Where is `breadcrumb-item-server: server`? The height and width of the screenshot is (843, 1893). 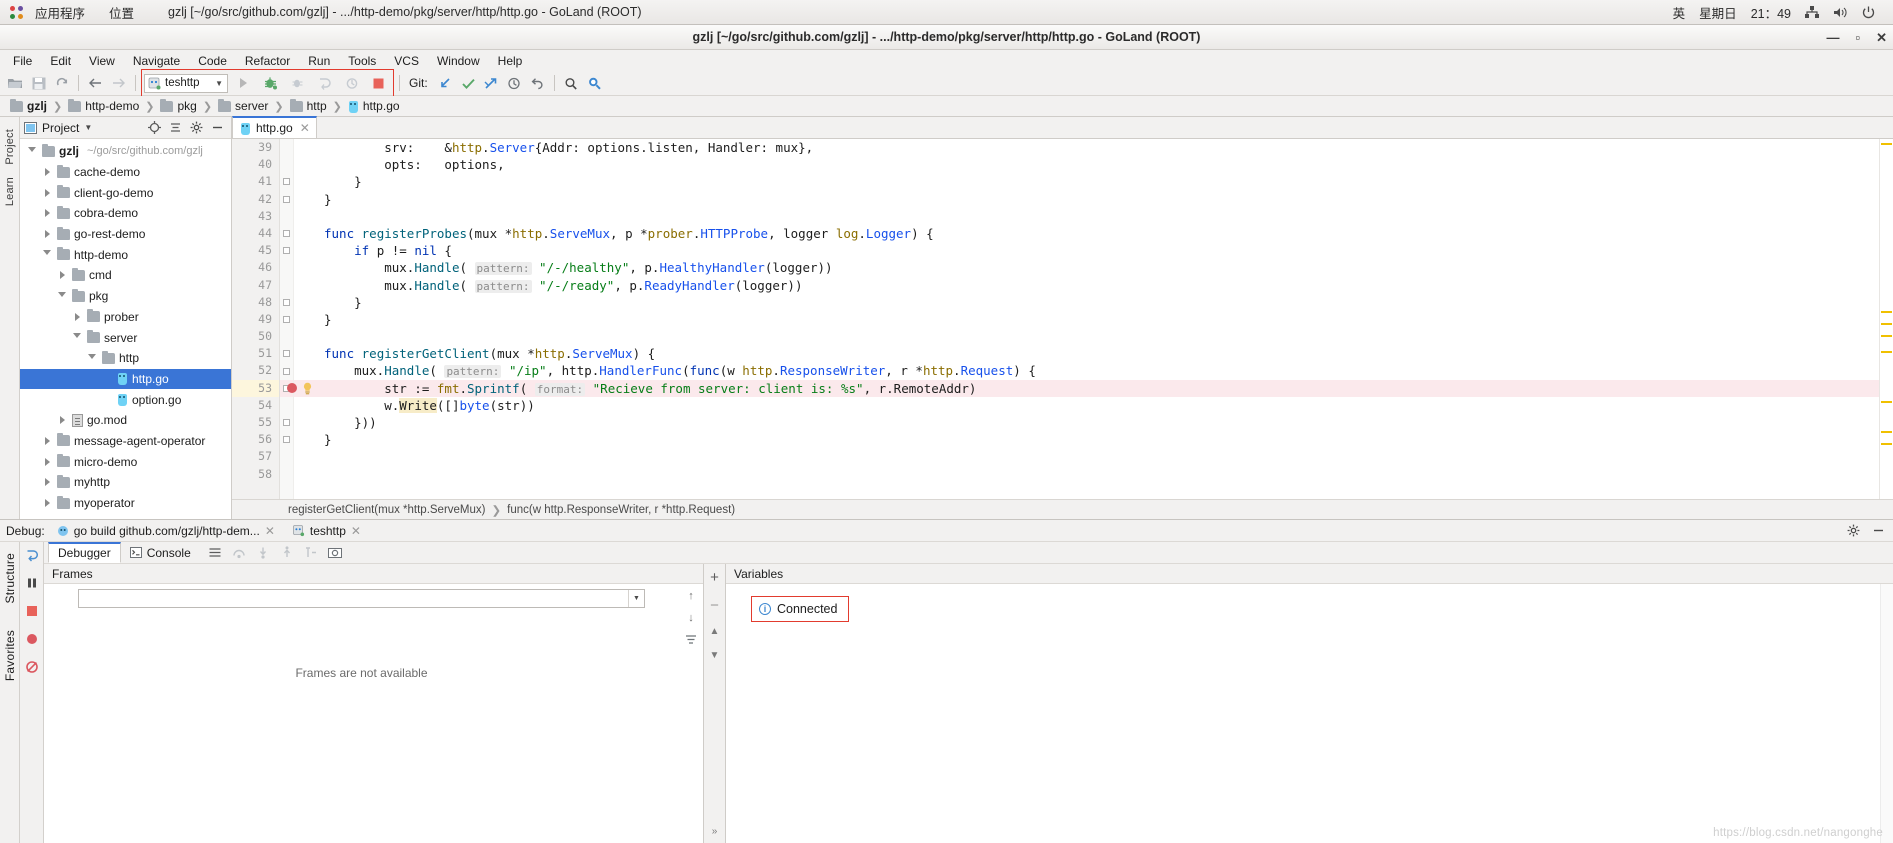 breadcrumb-item-server: server is located at coordinates (243, 105).